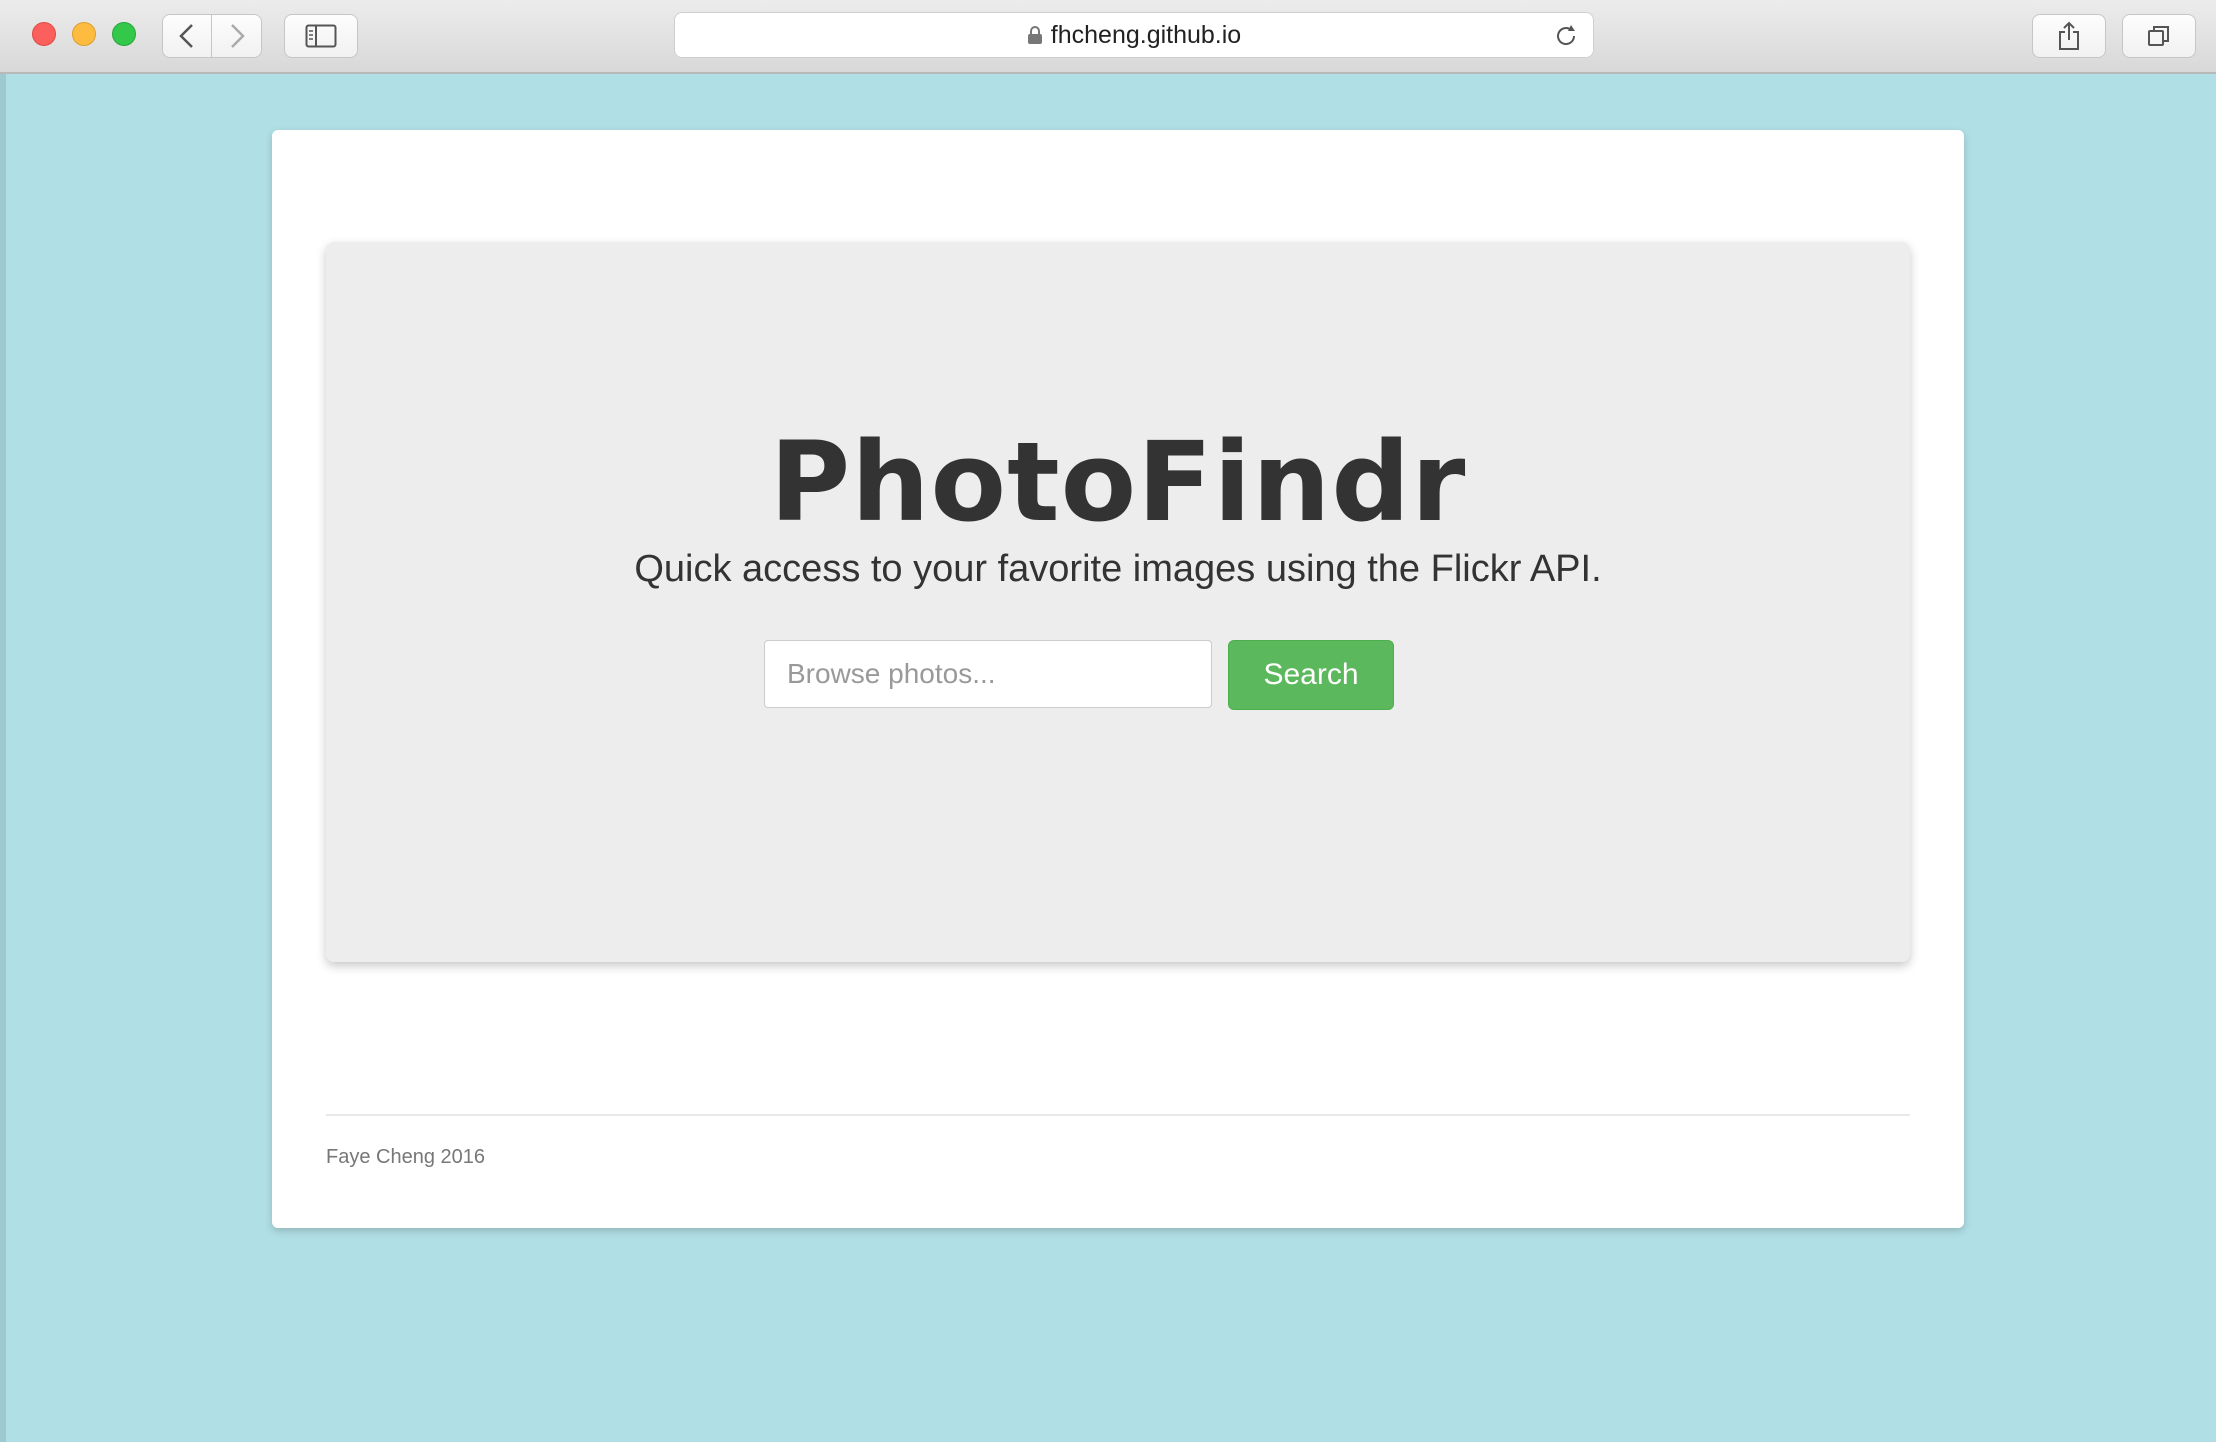 This screenshot has height=1442, width=2216. What do you see at coordinates (1146, 34) in the screenshot?
I see `url-text: fhcheng.github.io` at bounding box center [1146, 34].